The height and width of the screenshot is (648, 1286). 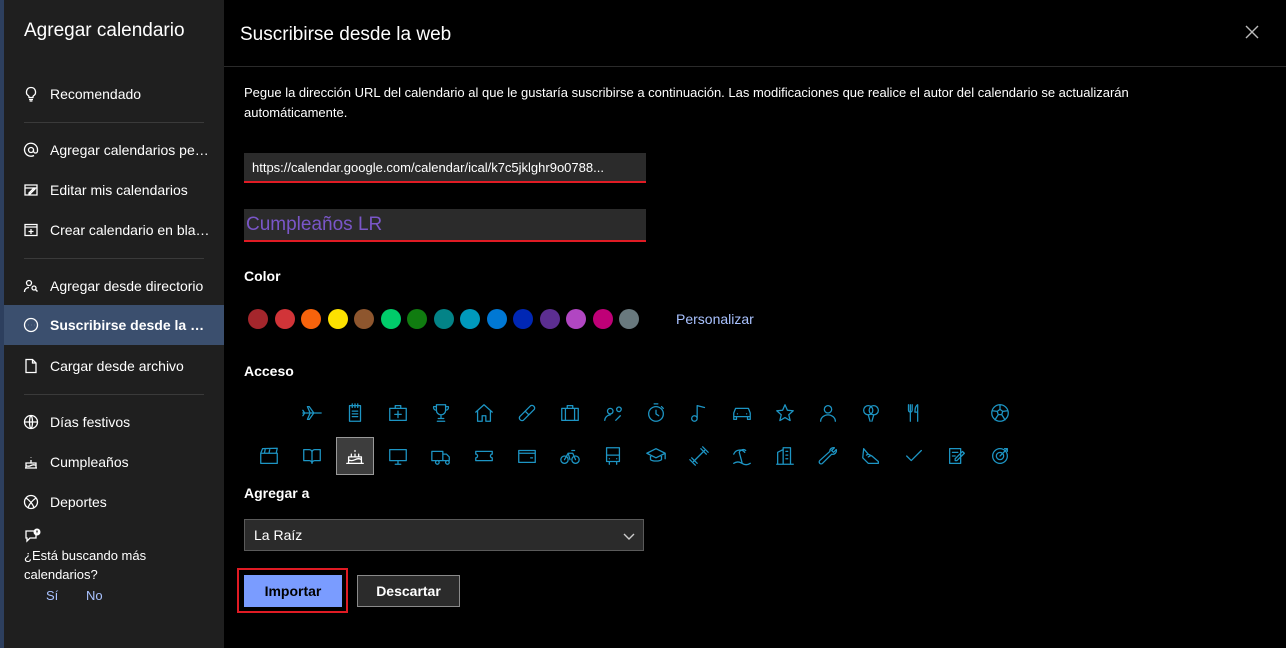 What do you see at coordinates (445, 168) in the screenshot?
I see `url-input` at bounding box center [445, 168].